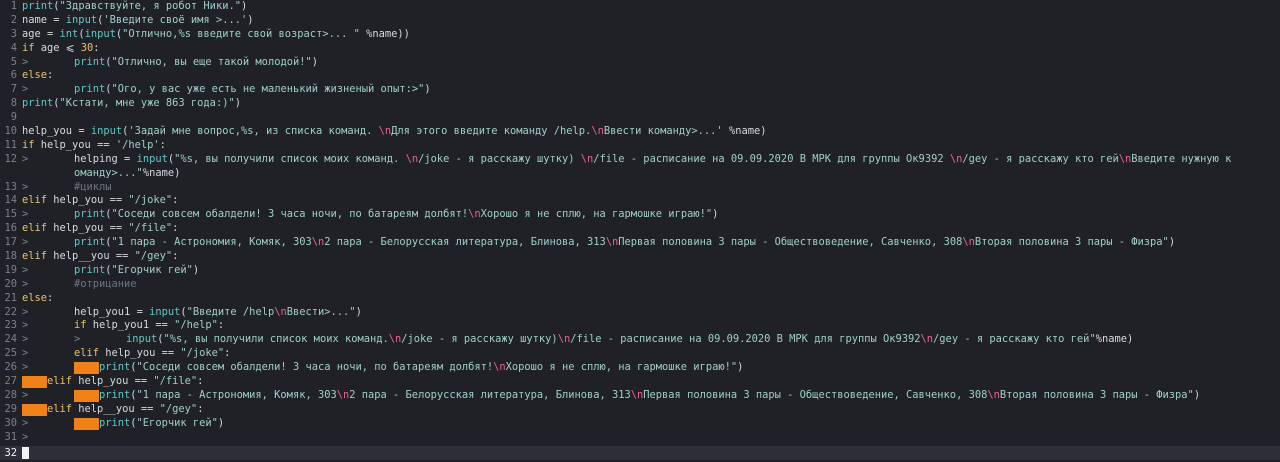 The width and height of the screenshot is (1280, 462). I want to click on code-token: age, so click(35, 33).